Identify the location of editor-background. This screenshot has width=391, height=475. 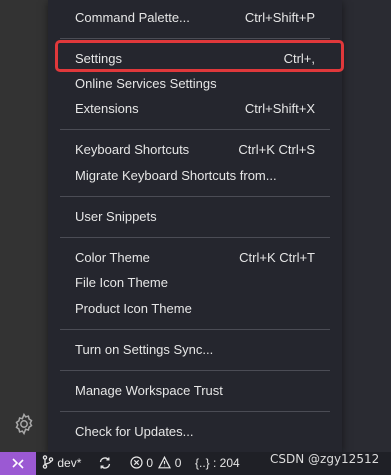
(366, 226).